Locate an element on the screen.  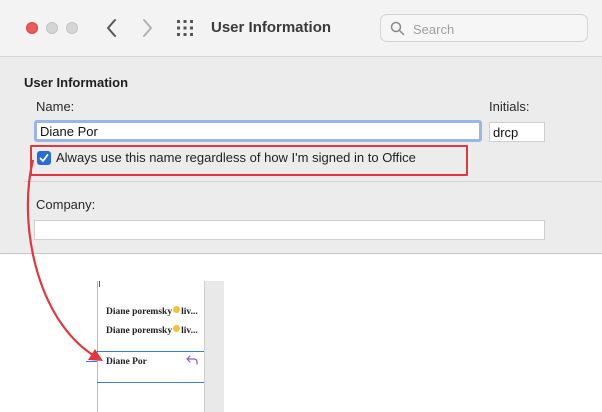
section-title: User Information is located at coordinates (76, 82).